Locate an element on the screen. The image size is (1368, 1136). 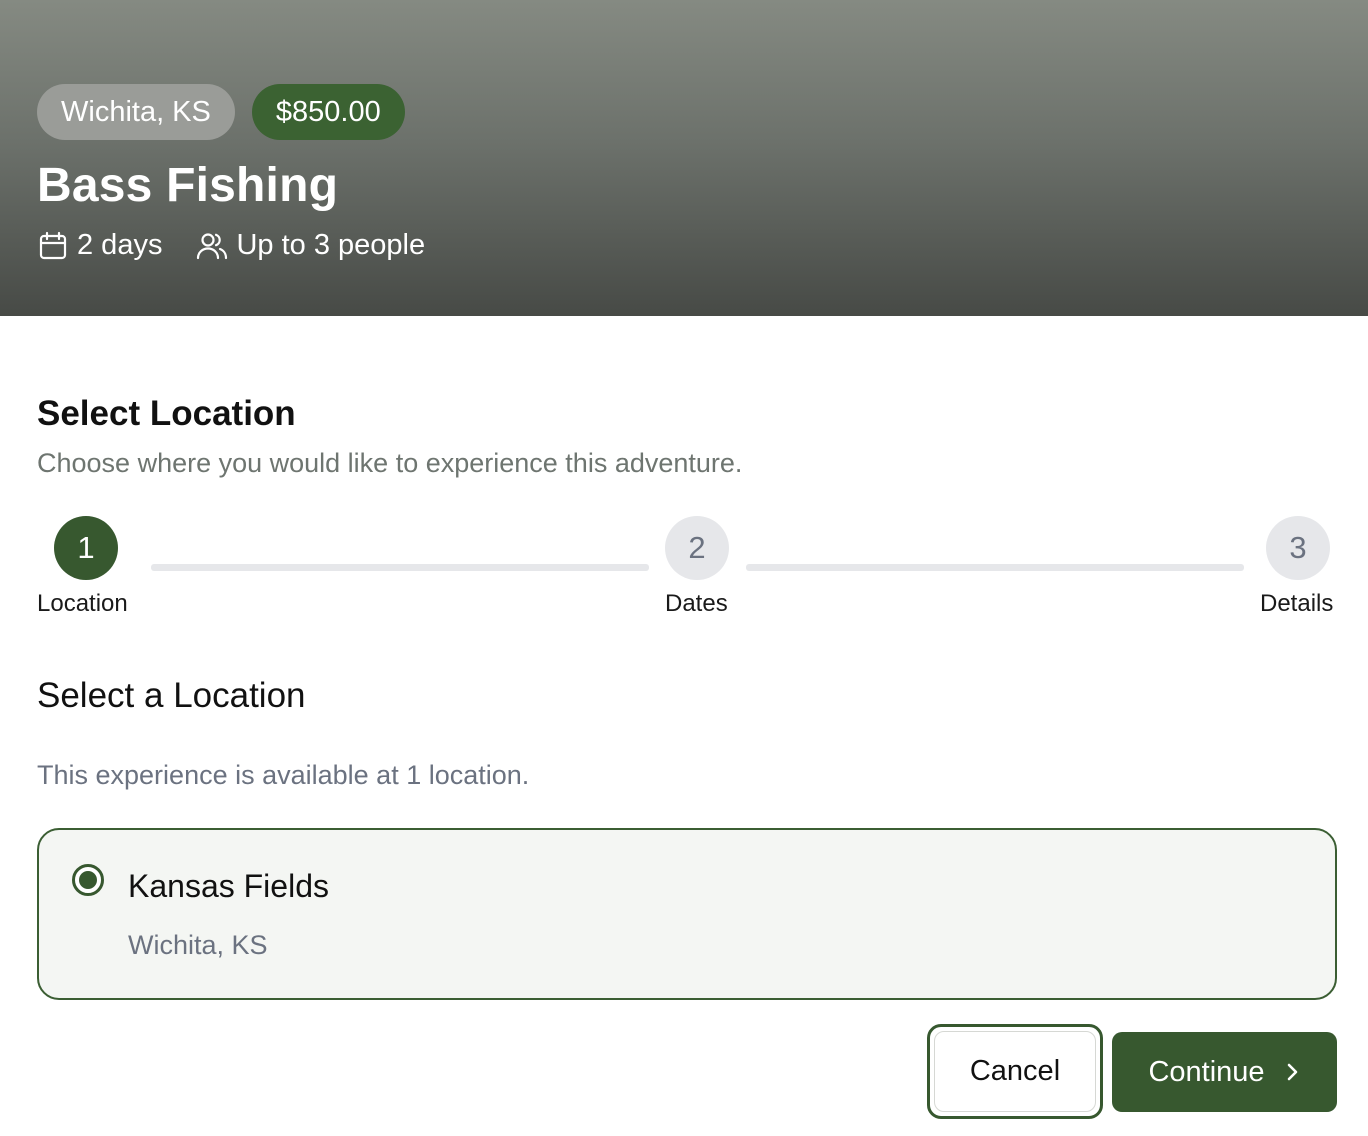
section-title: Select Location is located at coordinates (166, 413).